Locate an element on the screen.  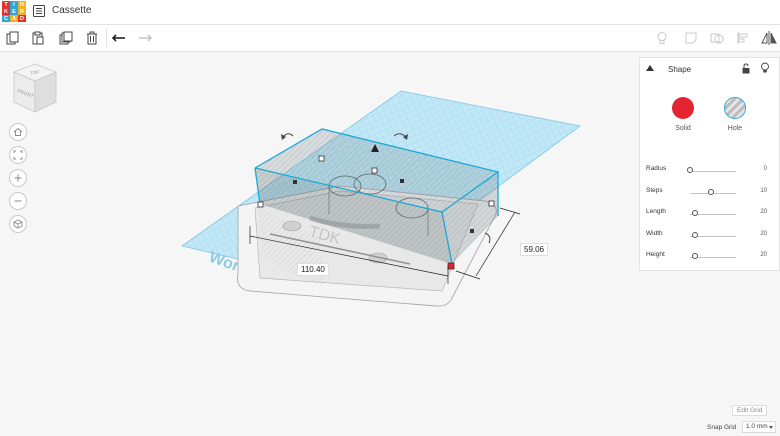
zoom-out-button is located at coordinates (18, 201).